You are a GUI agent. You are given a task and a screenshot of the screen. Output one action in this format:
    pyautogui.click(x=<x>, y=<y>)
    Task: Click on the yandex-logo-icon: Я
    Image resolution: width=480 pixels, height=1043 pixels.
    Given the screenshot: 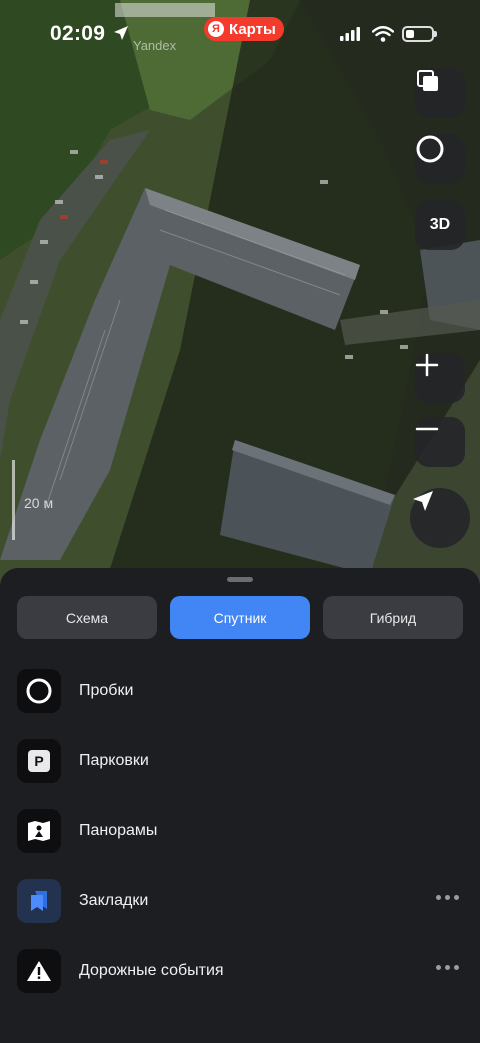 What is the action you would take?
    pyautogui.click(x=216, y=29)
    